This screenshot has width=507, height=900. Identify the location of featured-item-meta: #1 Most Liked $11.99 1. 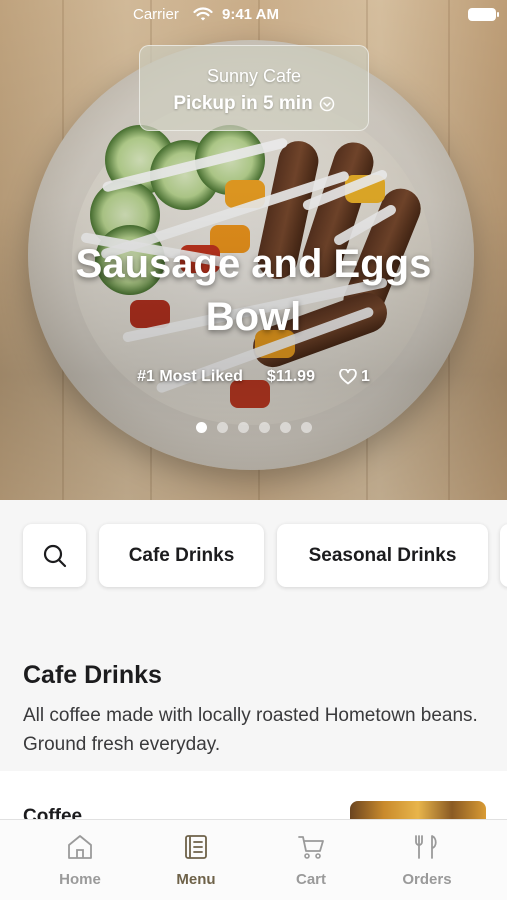
(253, 377).